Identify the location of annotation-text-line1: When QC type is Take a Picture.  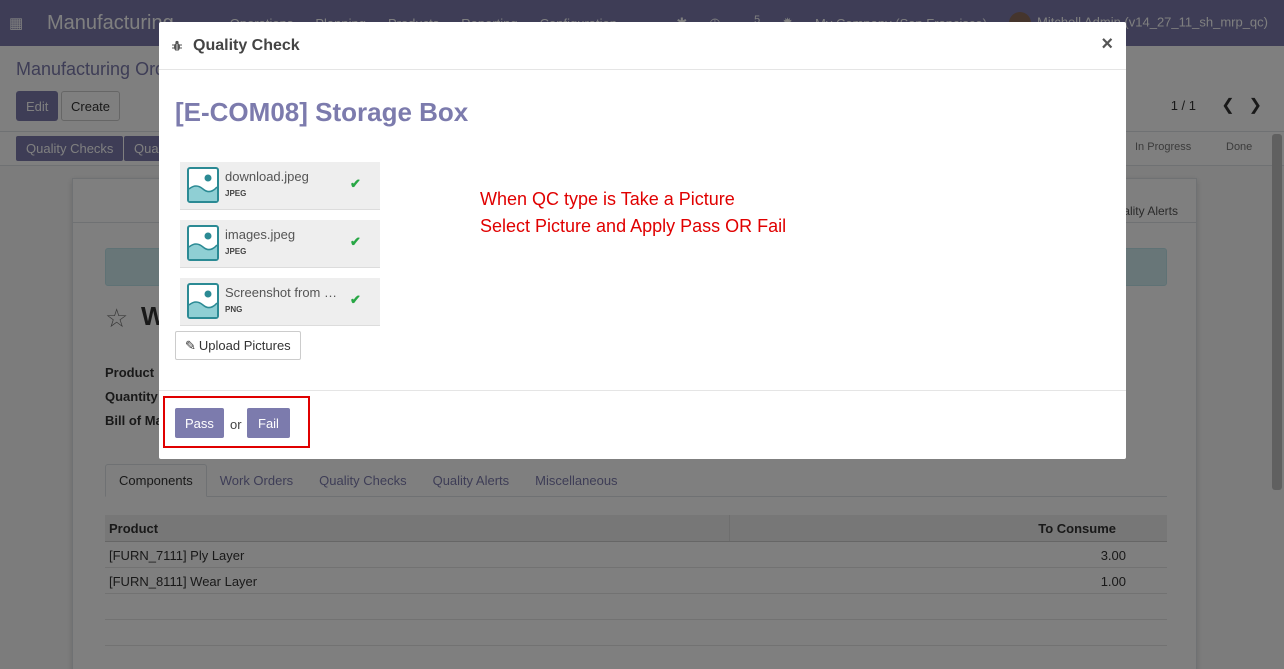
(607, 199).